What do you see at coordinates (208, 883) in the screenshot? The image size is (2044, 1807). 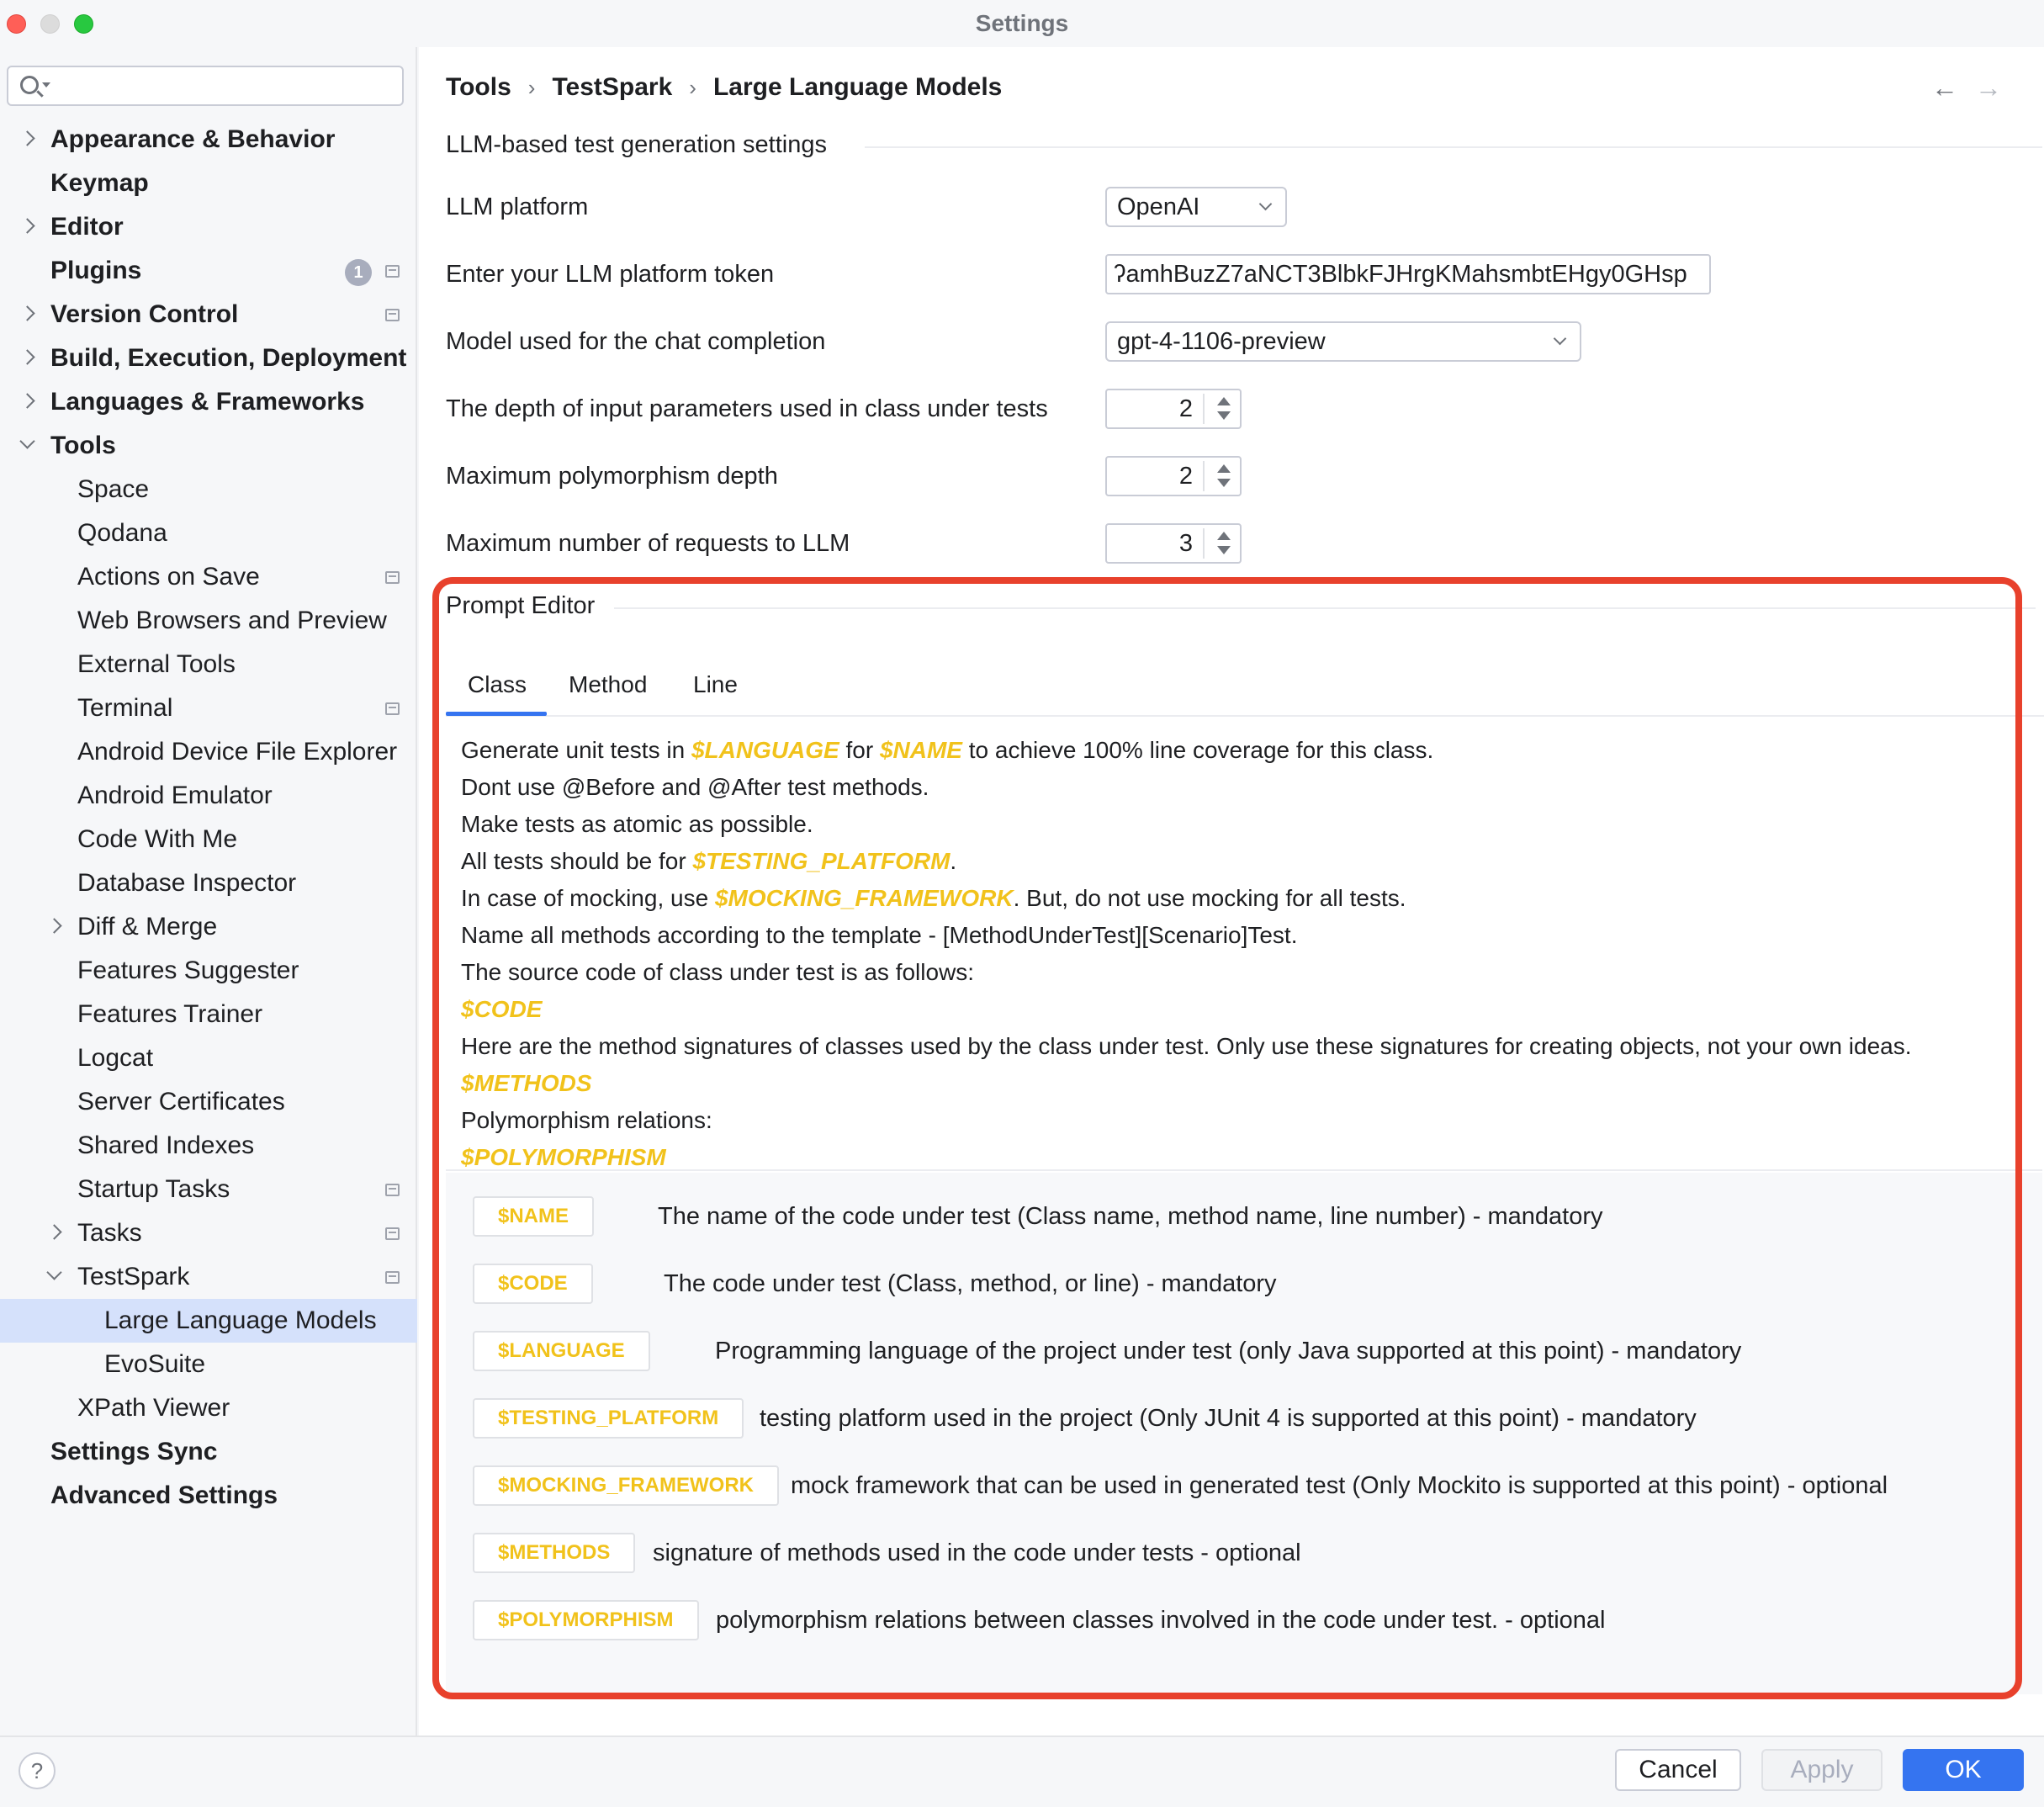 I see `sidebar-item: Database Inspector` at bounding box center [208, 883].